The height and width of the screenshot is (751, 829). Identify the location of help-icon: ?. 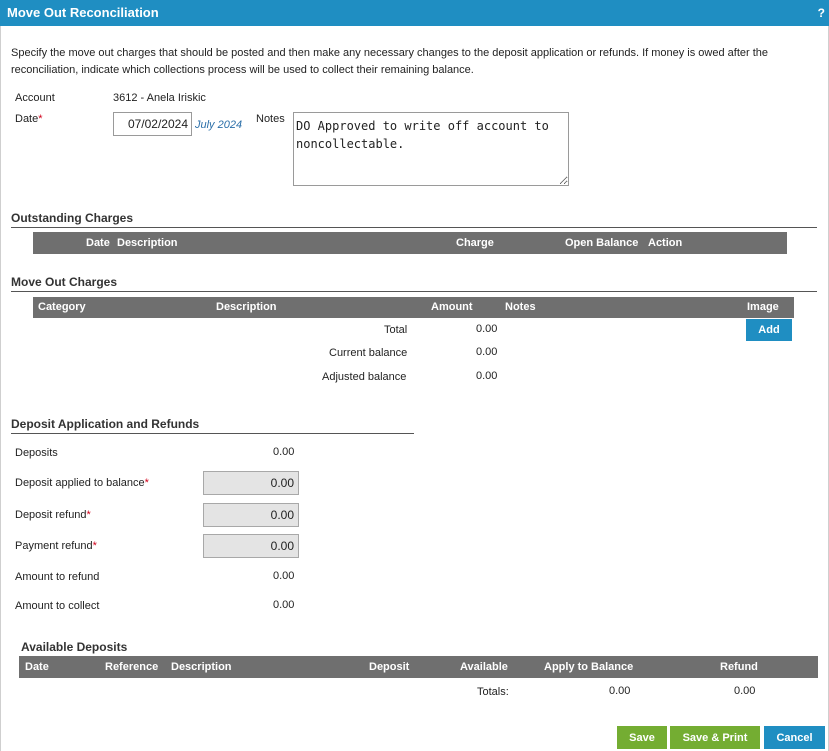
(821, 13).